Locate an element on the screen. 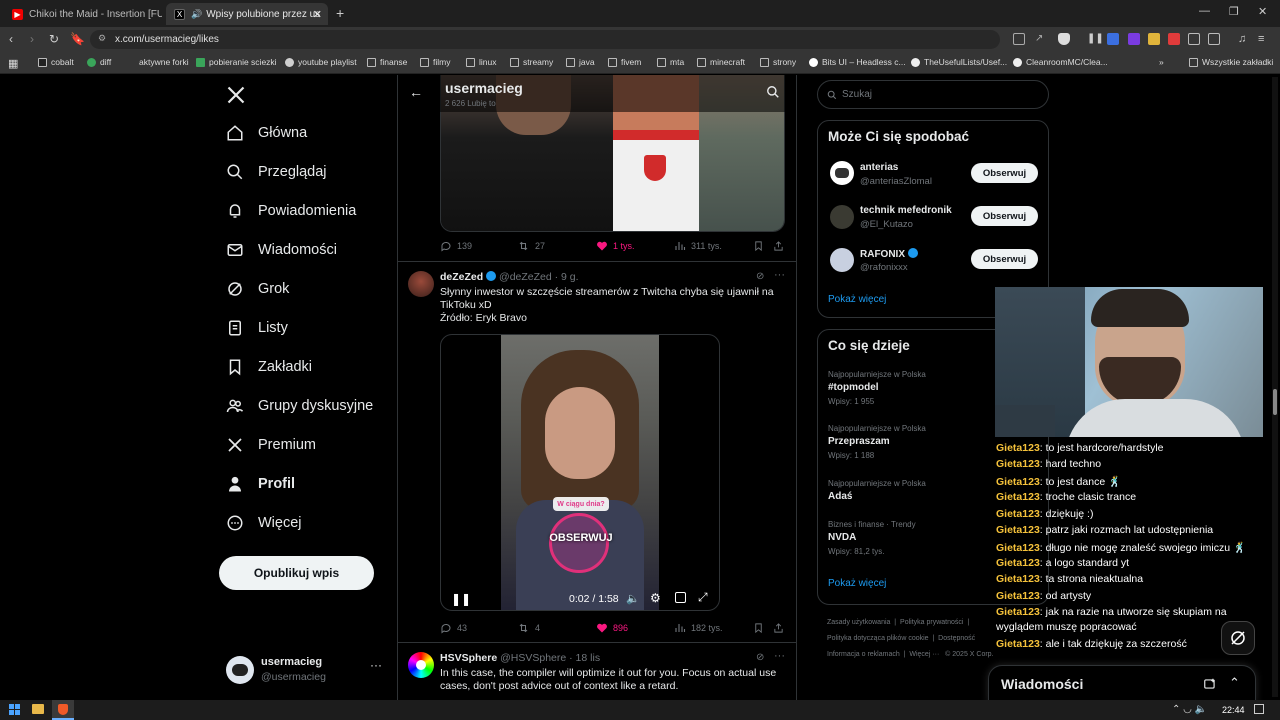 Image resolution: width=1280 pixels, height=720 pixels. account-more-icon: ··· is located at coordinates (376, 665).